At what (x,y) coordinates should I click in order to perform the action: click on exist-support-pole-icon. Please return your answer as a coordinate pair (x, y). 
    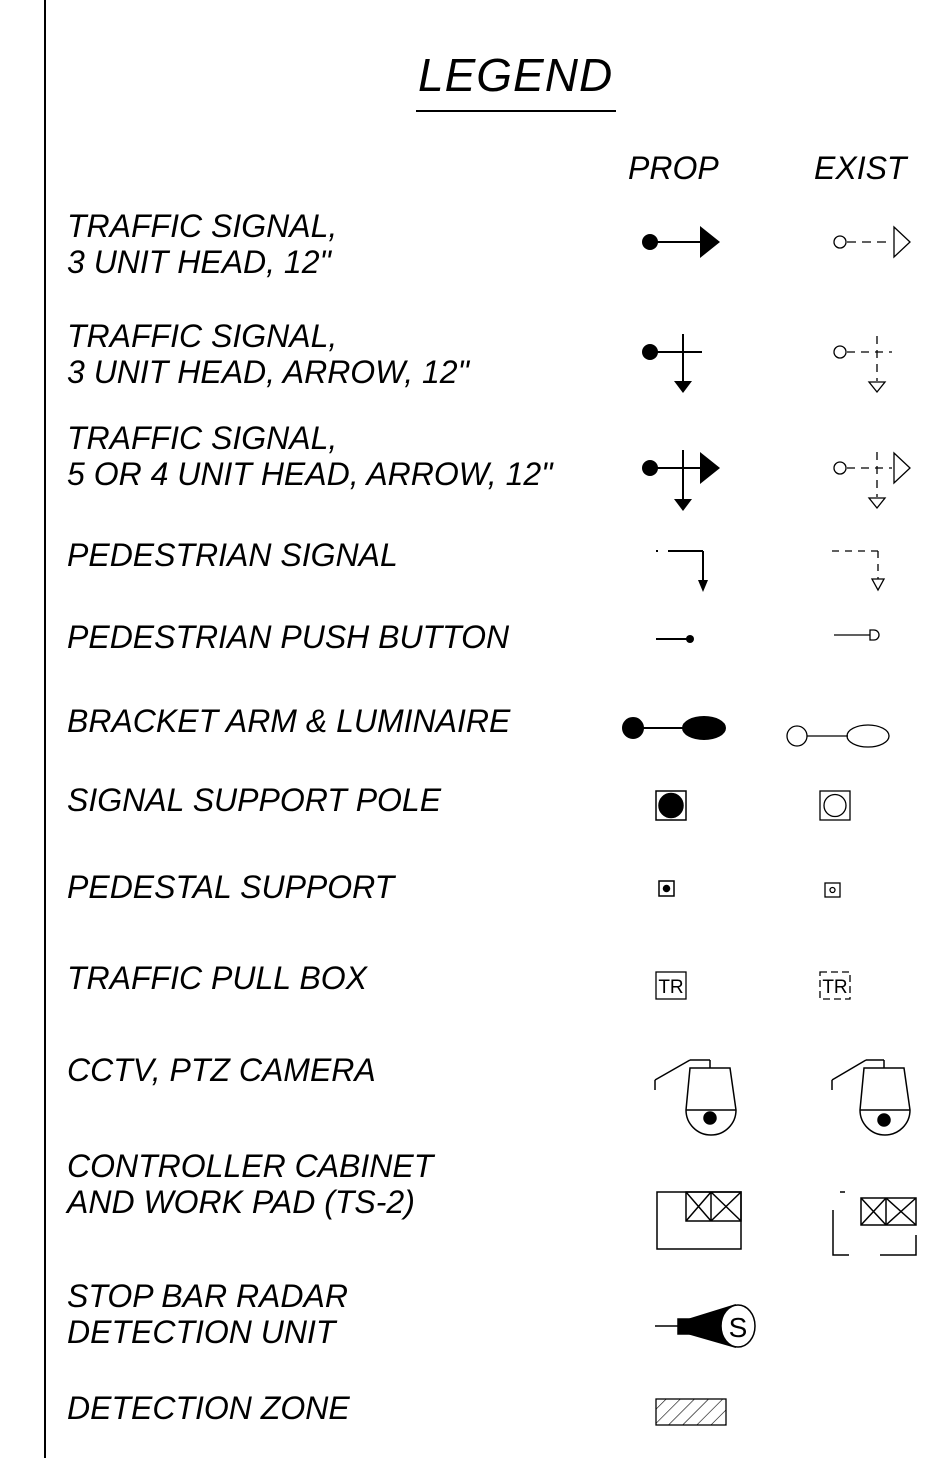
    Looking at the image, I should click on (835, 805).